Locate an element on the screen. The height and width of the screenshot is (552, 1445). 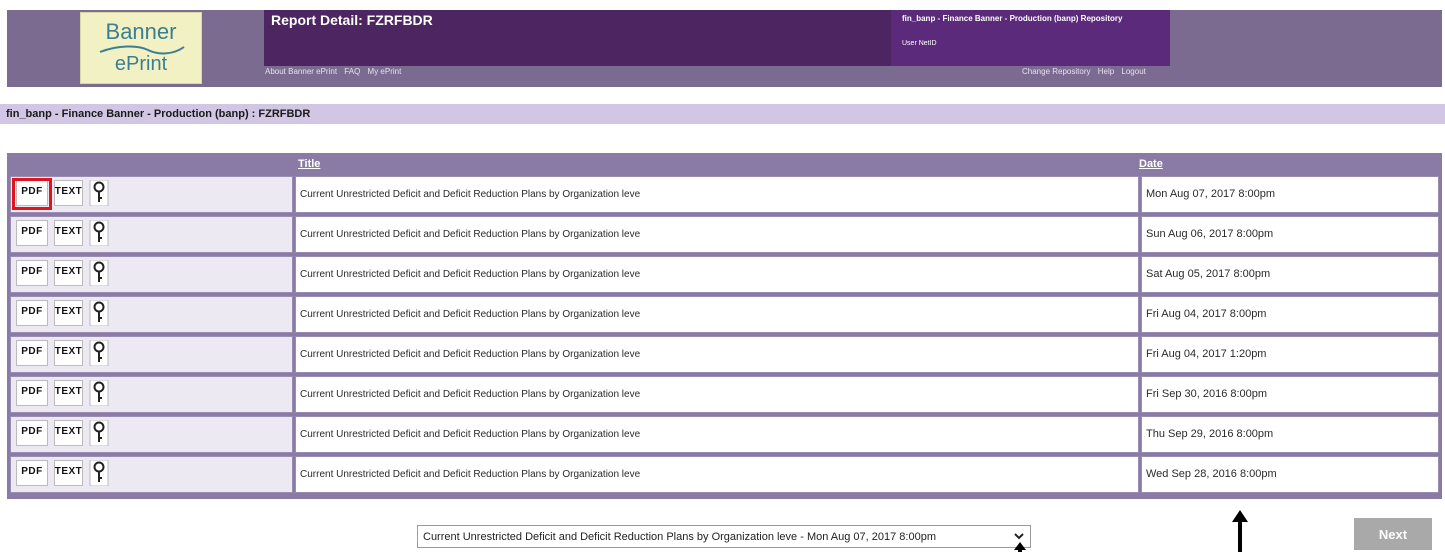
row-date-cell: Thu Sep 29, 2016 8:00pm is located at coordinates (1290, 434).